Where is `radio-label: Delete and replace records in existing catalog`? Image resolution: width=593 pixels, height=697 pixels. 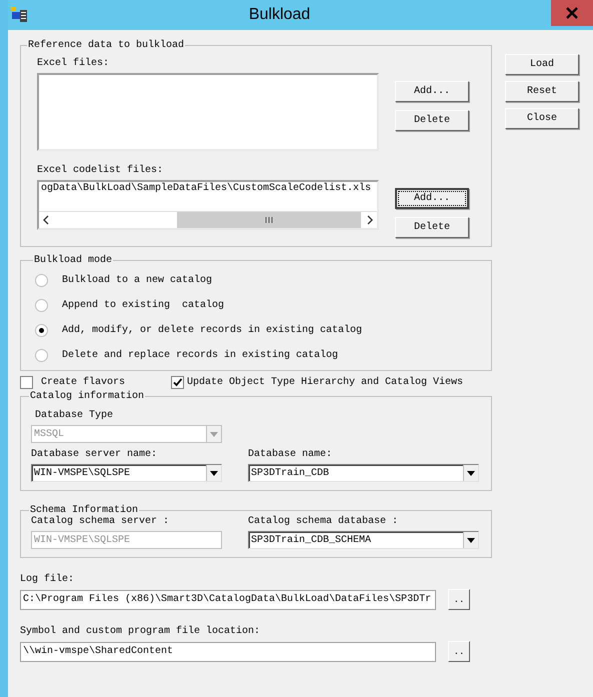 radio-label: Delete and replace records in existing catalog is located at coordinates (200, 355).